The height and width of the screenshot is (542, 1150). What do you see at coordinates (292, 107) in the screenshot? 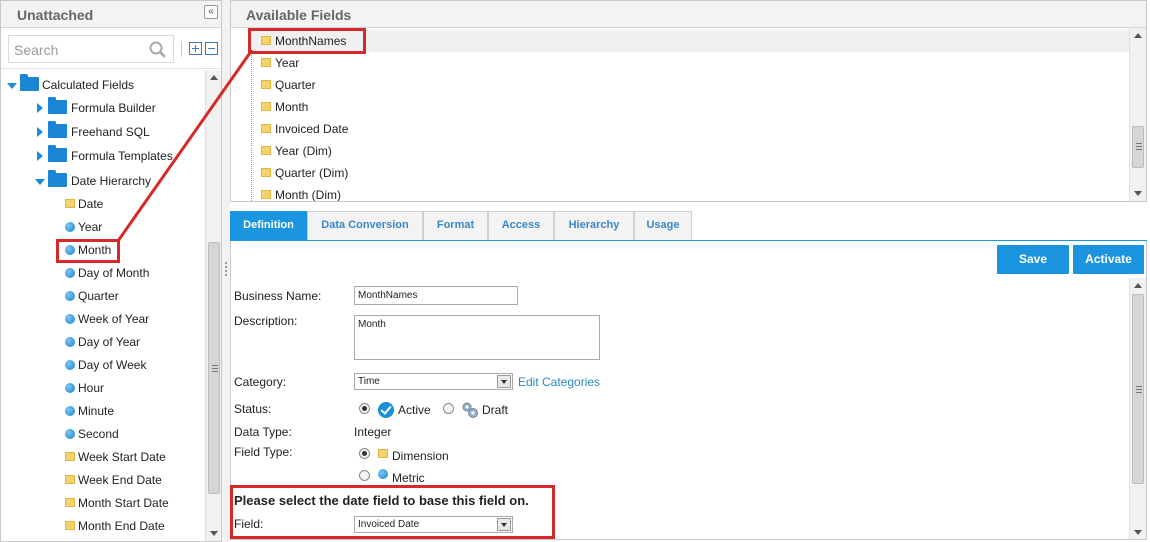
I see `field-item-label: Month` at bounding box center [292, 107].